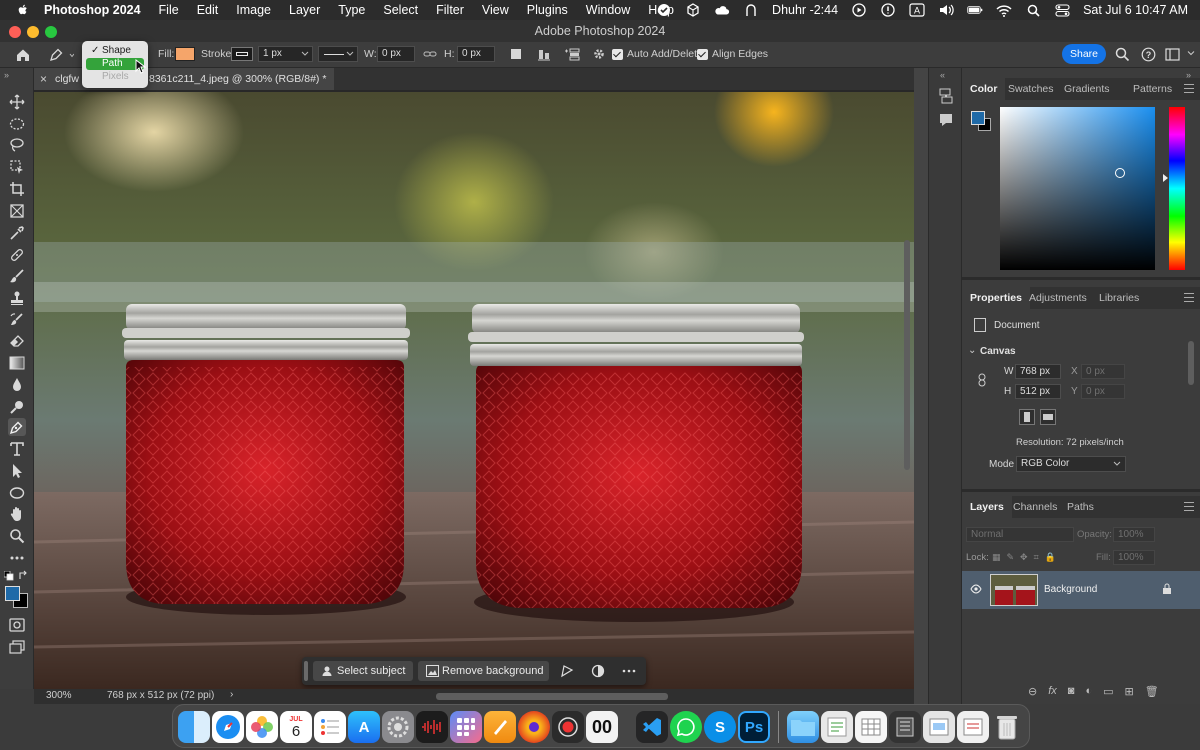  Describe the element at coordinates (1172, 56) in the screenshot. I see `workspace-icon` at that location.